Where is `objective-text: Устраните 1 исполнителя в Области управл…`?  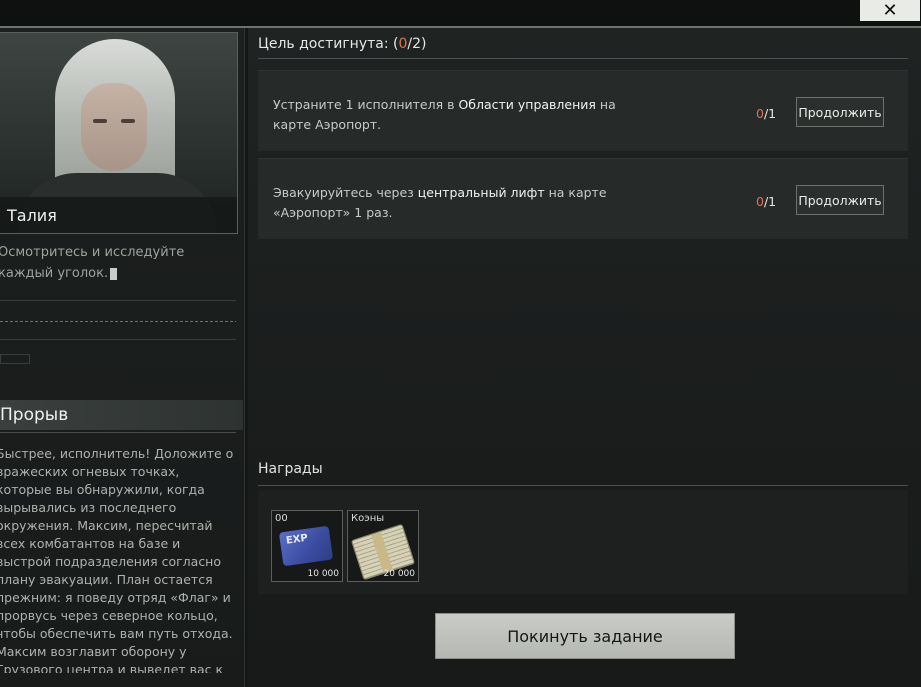
objective-text: Устраните 1 исполнителя в Области управл… is located at coordinates (453, 115).